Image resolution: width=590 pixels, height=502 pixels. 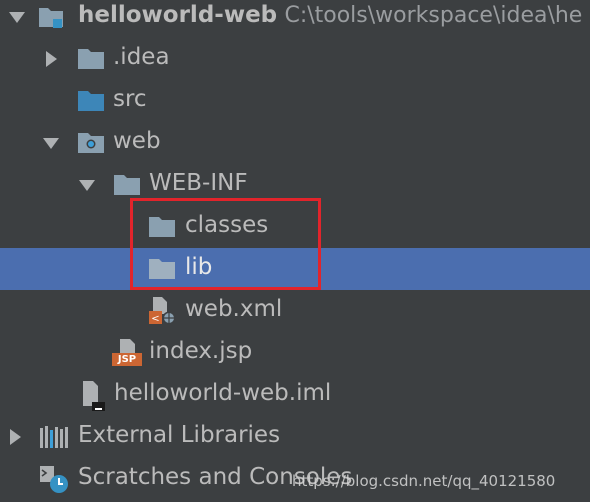 I want to click on tree-row-idea: .idea, so click(x=295, y=59).